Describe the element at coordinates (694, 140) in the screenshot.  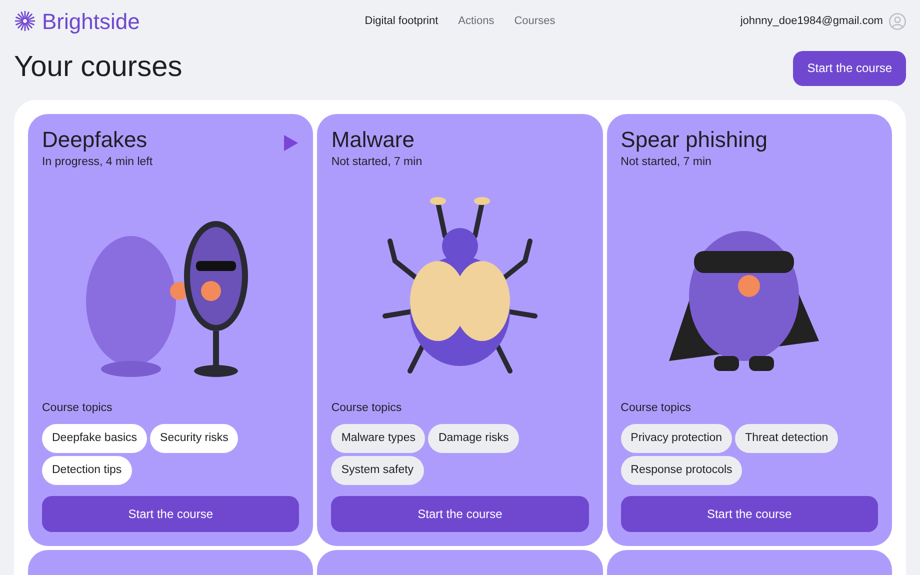
I see `course-title: Spear phishing` at that location.